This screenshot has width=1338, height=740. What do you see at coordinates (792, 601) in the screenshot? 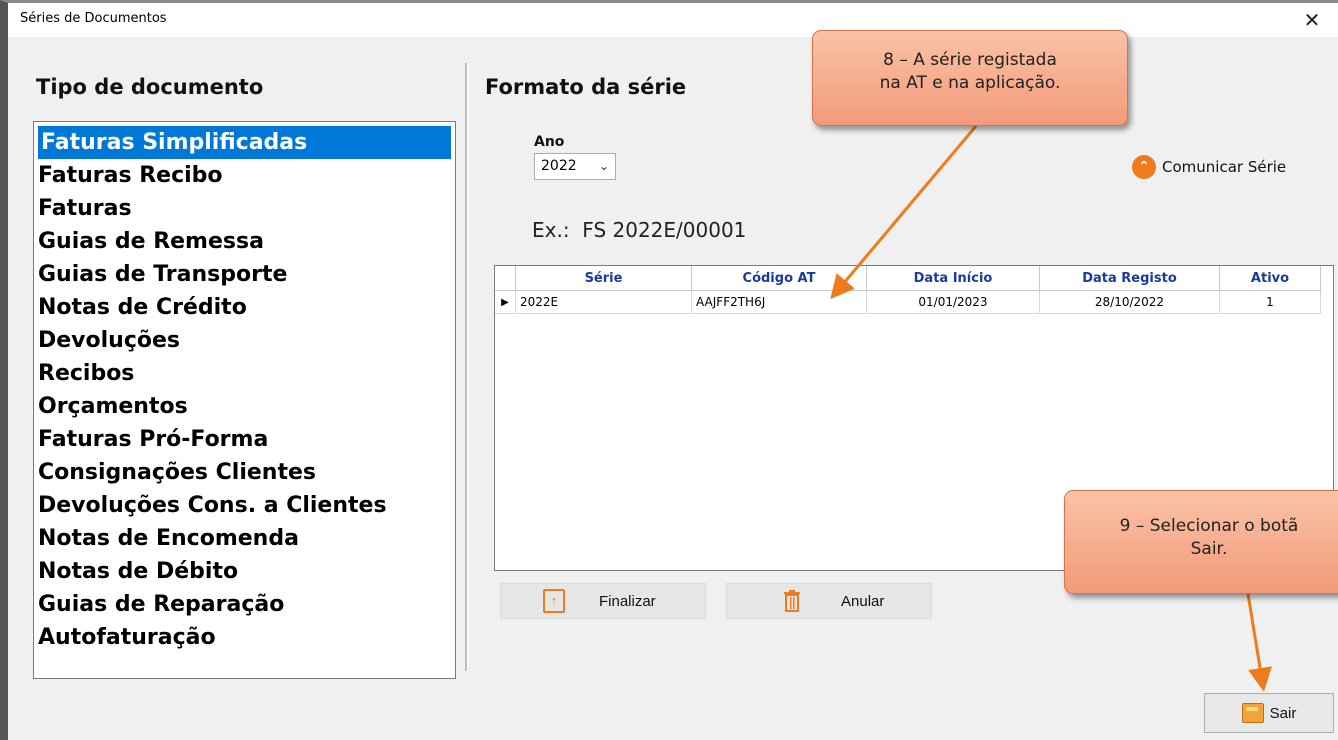
I see `trash-icon` at bounding box center [792, 601].